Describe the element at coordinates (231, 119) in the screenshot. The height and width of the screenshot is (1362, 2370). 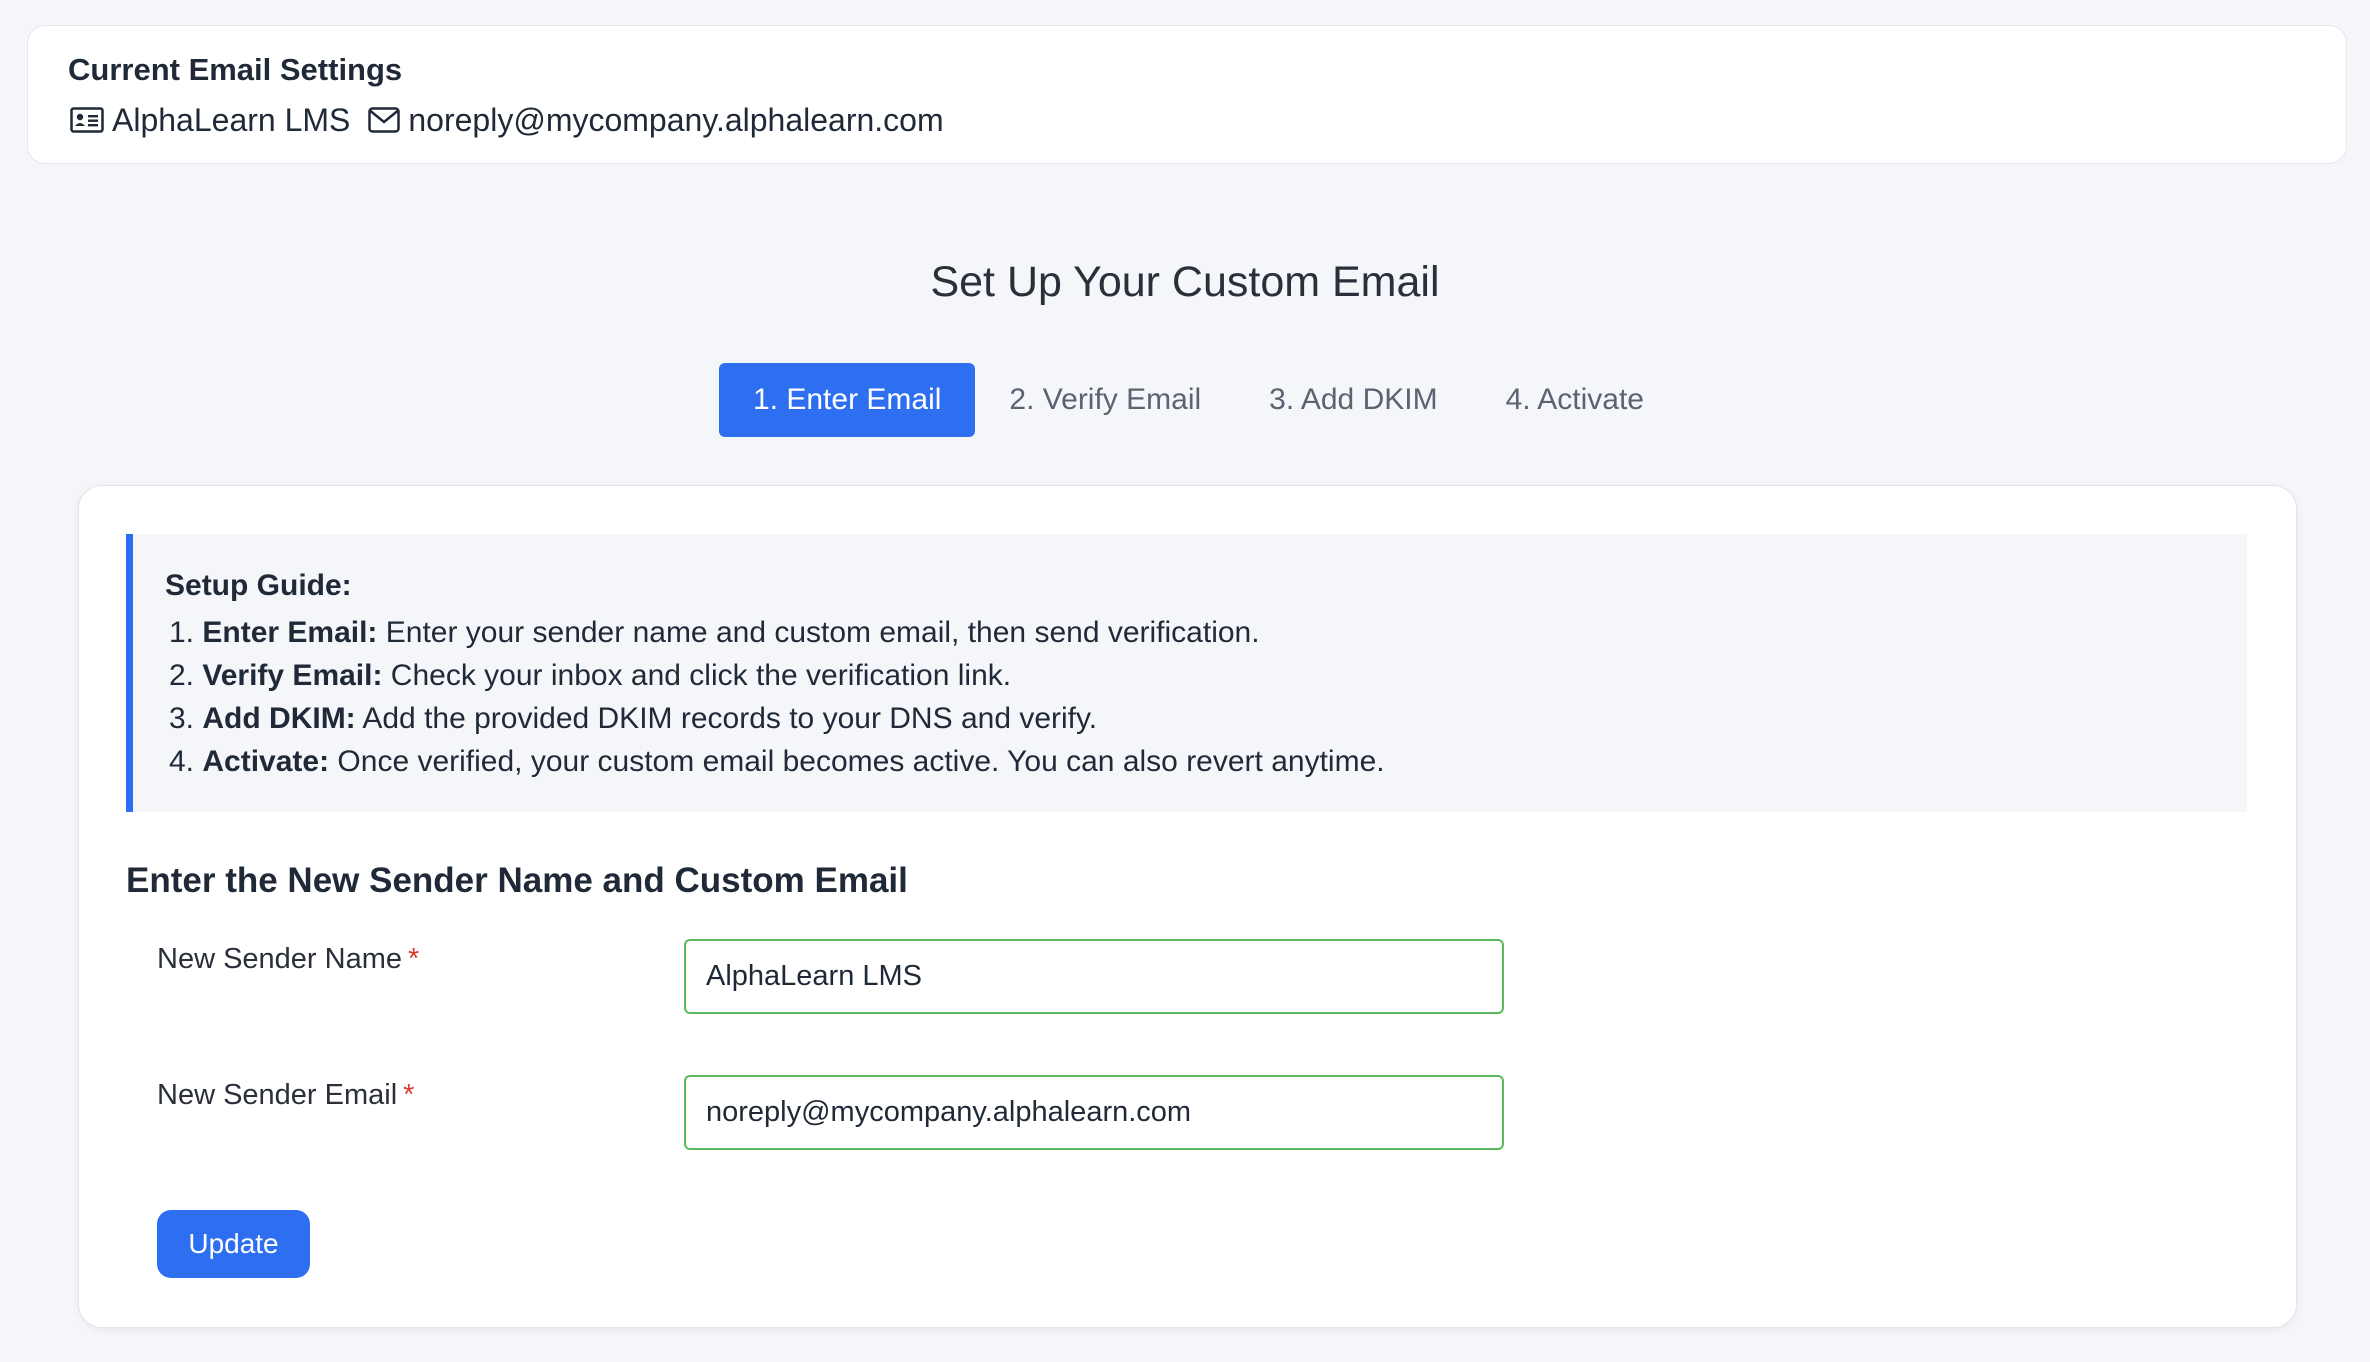
I see `current-sender-name: AlphaLearn LMS` at that location.